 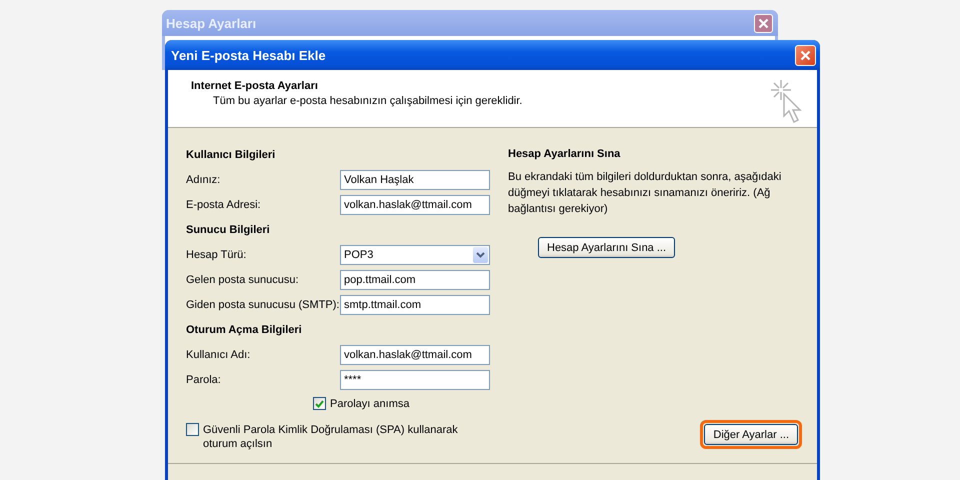 I want to click on chevron-down-icon, so click(x=480, y=254).